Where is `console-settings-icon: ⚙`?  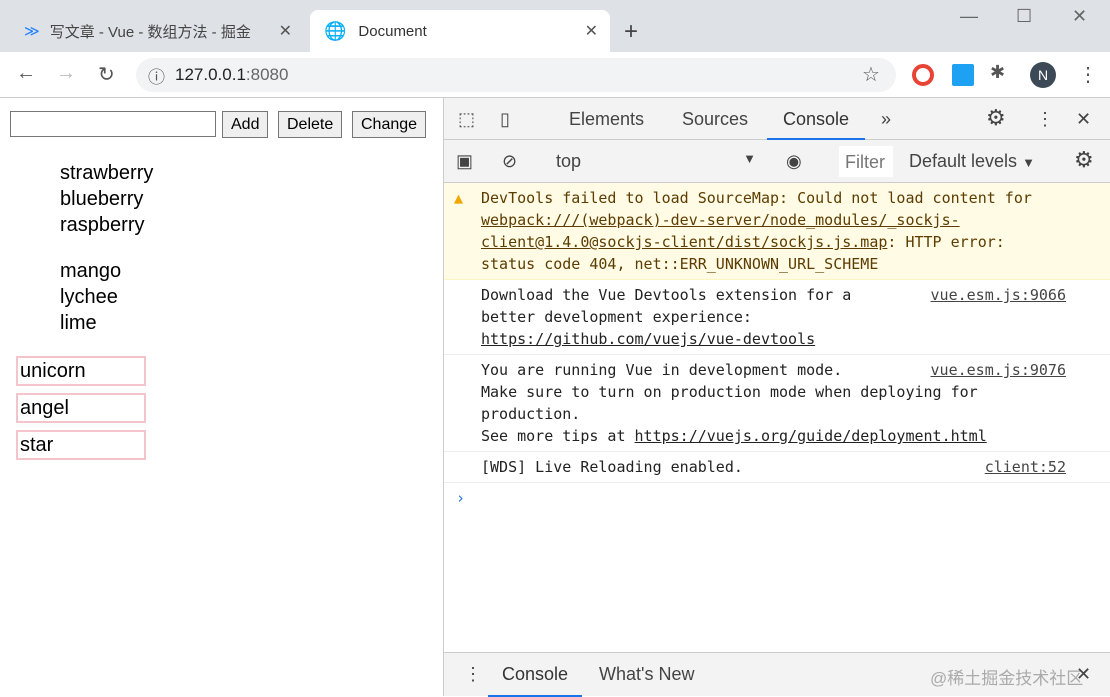
console-settings-icon: ⚙ is located at coordinates (1084, 160).